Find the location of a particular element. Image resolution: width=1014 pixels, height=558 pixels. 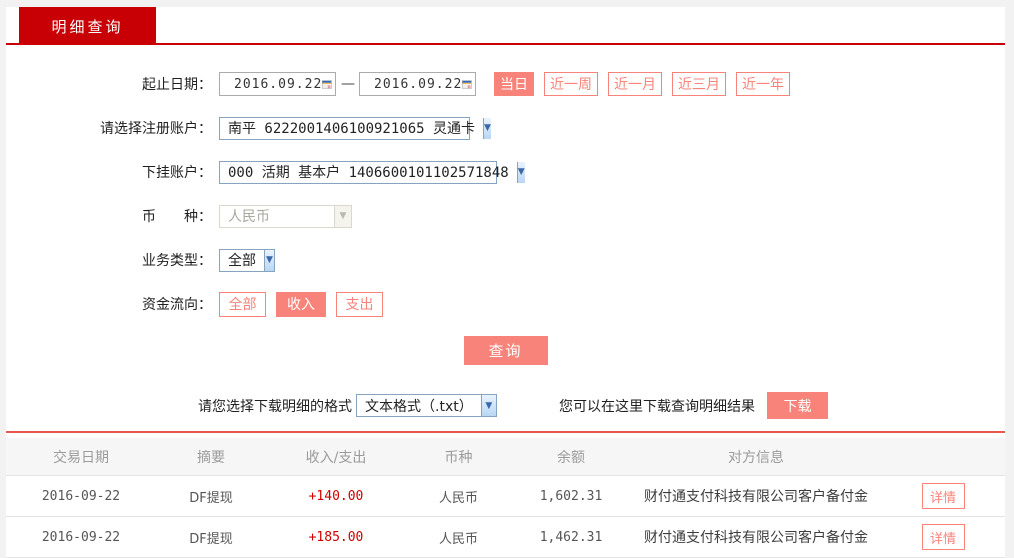

end-date-input: 2016.09.22 is located at coordinates (417, 84).